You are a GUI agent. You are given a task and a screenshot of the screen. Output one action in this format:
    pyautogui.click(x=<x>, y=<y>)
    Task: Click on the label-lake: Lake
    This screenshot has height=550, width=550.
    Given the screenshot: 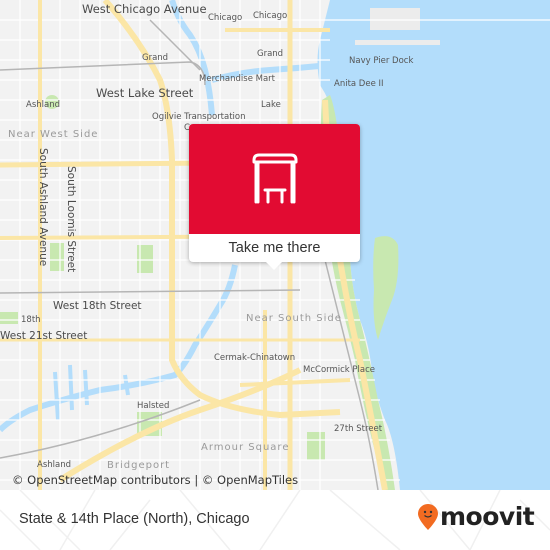 What is the action you would take?
    pyautogui.click(x=271, y=105)
    